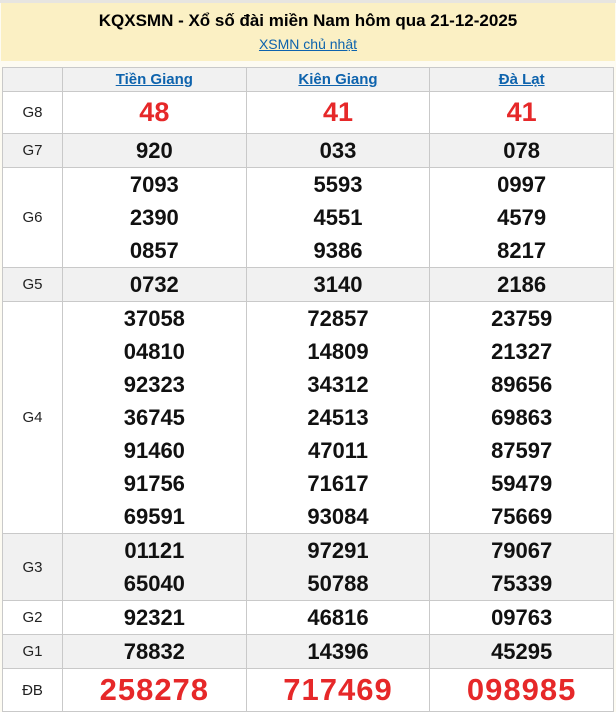 The image size is (616, 712). What do you see at coordinates (338, 567) in the screenshot?
I see `result-cell: 97291 50788` at bounding box center [338, 567].